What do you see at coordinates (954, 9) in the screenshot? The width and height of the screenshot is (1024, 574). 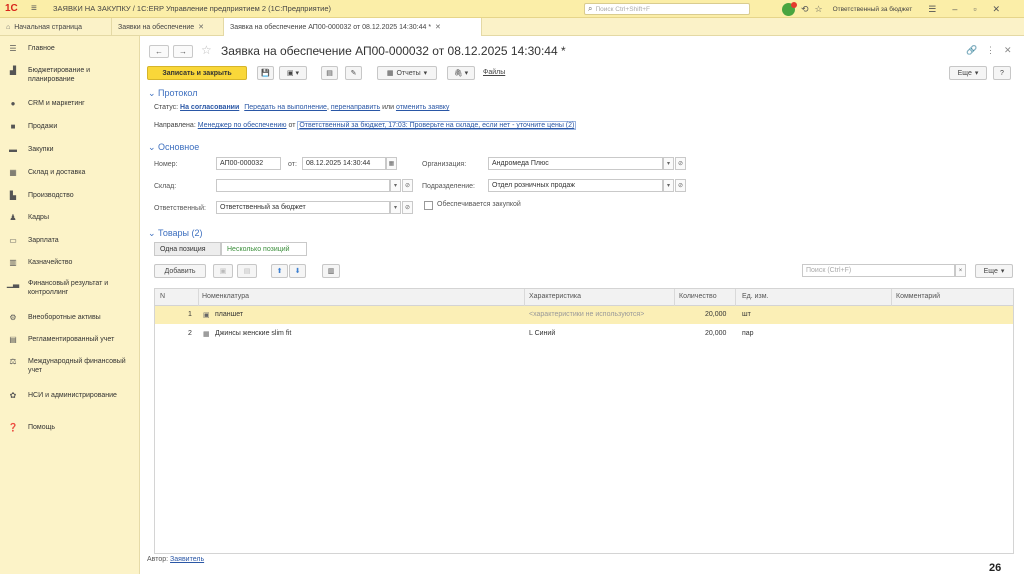 I see `minimize-icon: –` at bounding box center [954, 9].